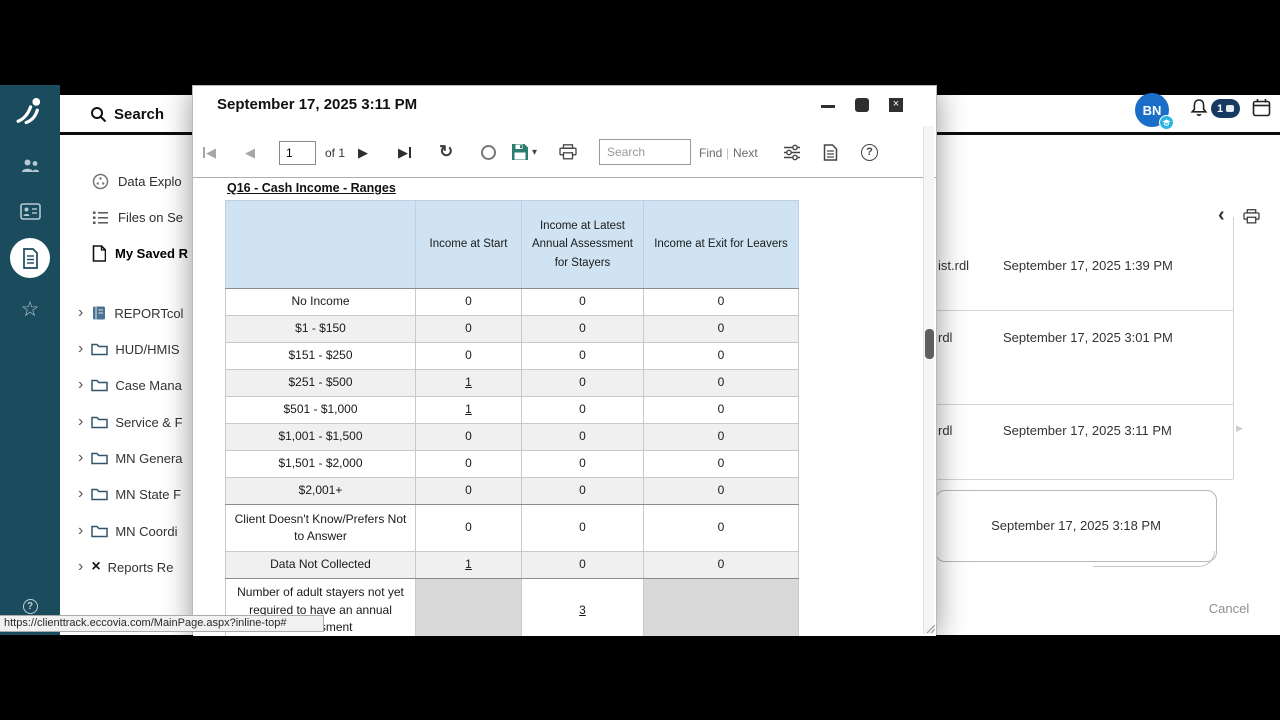 This screenshot has width=1280, height=720. I want to click on cell: 3, so click(582, 607).